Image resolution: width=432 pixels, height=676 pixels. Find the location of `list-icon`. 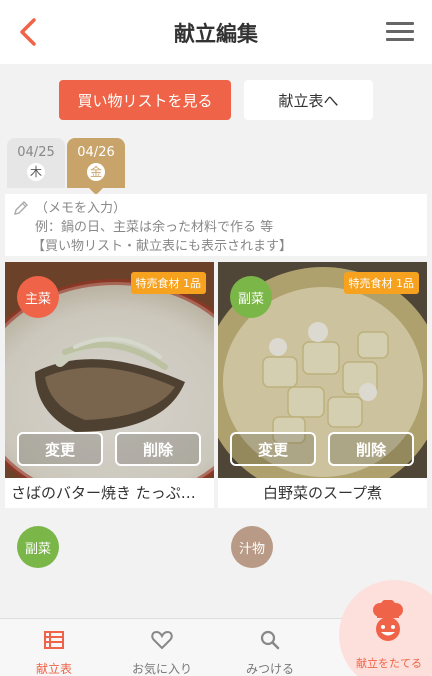

list-icon is located at coordinates (54, 640).